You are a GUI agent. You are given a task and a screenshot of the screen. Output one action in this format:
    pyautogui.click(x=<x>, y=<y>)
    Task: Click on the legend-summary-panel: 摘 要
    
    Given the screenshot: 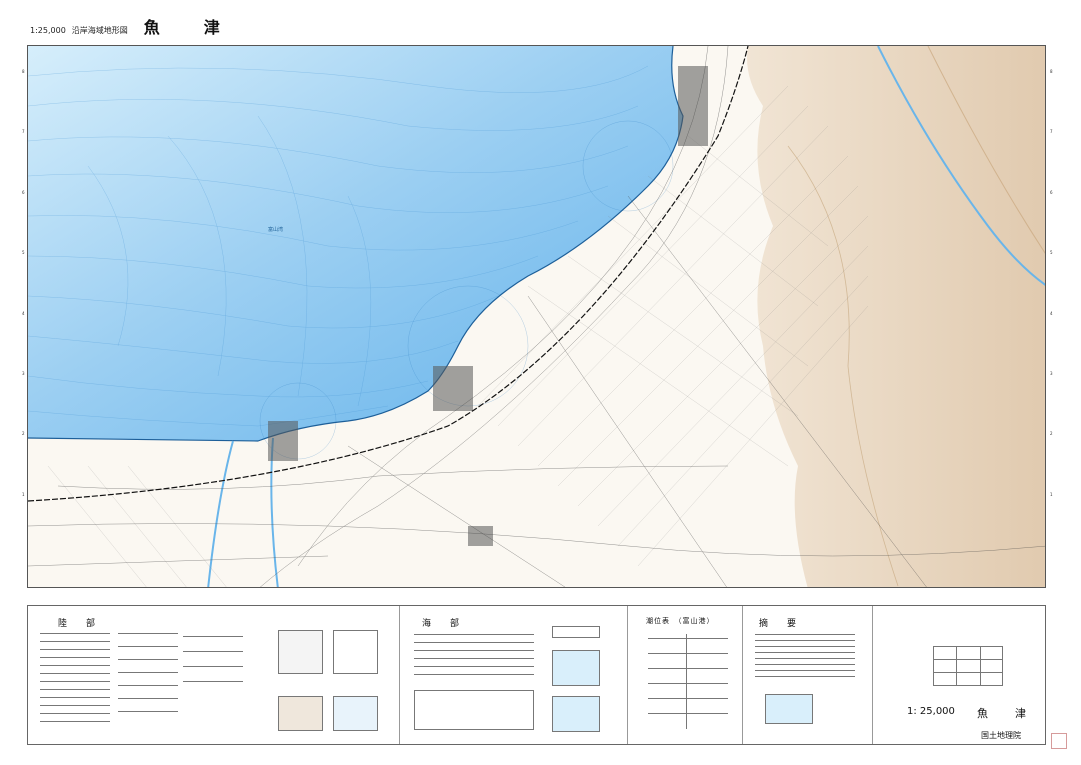 What is the action you would take?
    pyautogui.click(x=808, y=675)
    